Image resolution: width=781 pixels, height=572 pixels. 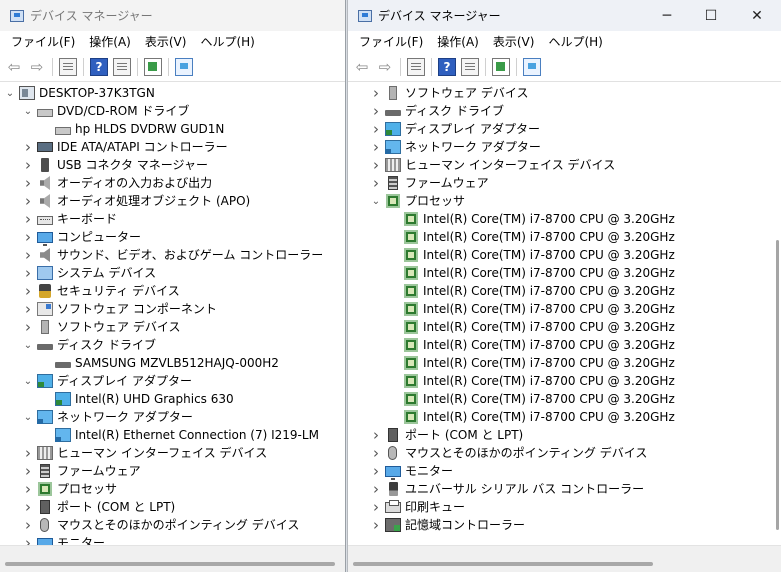 What do you see at coordinates (172, 489) in the screenshot?
I see `tree-row: › プロセッサ` at bounding box center [172, 489].